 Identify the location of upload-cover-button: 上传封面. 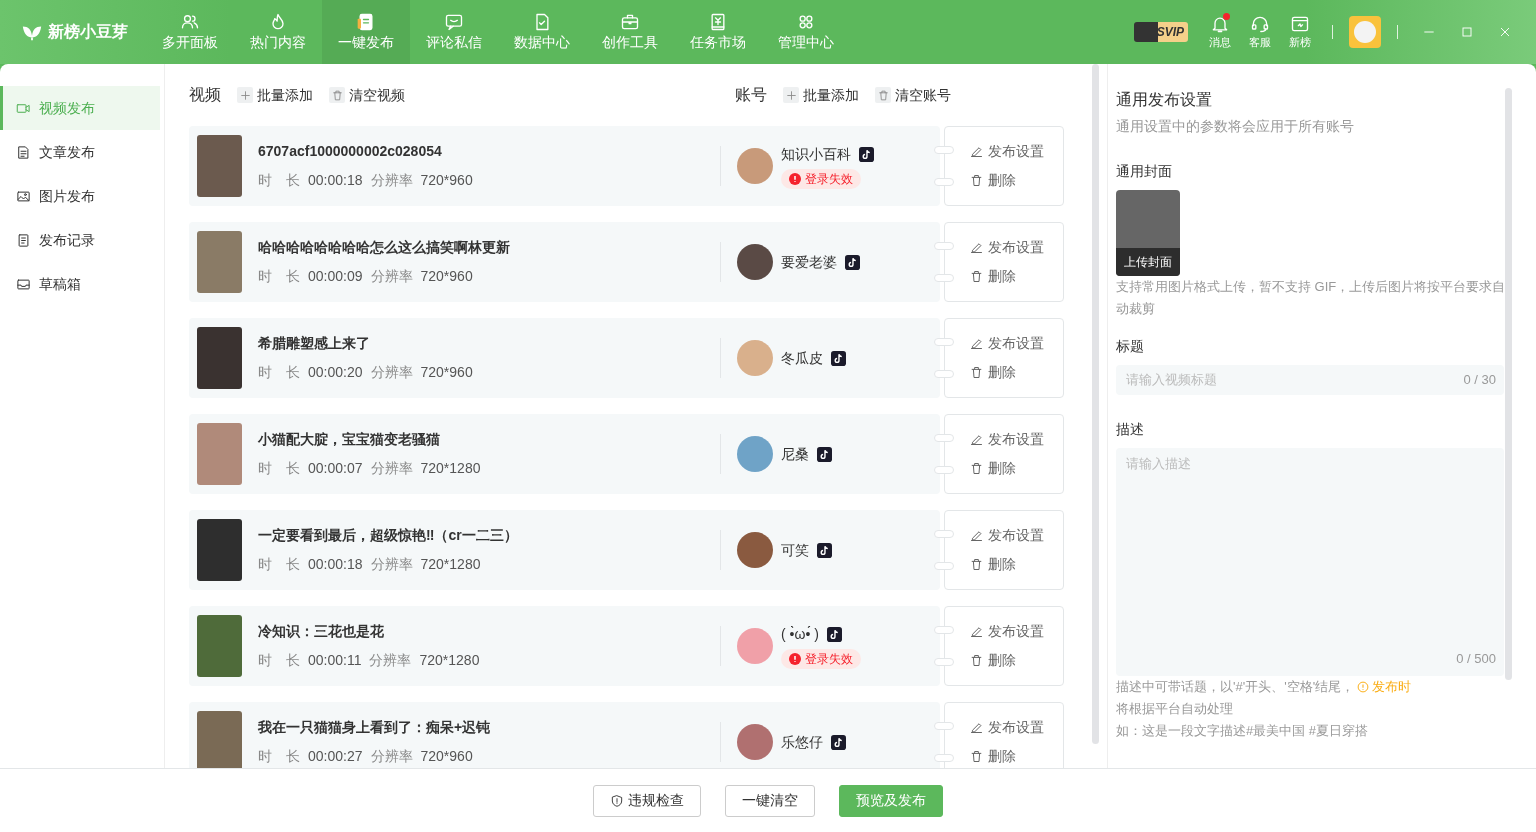
(1148, 262).